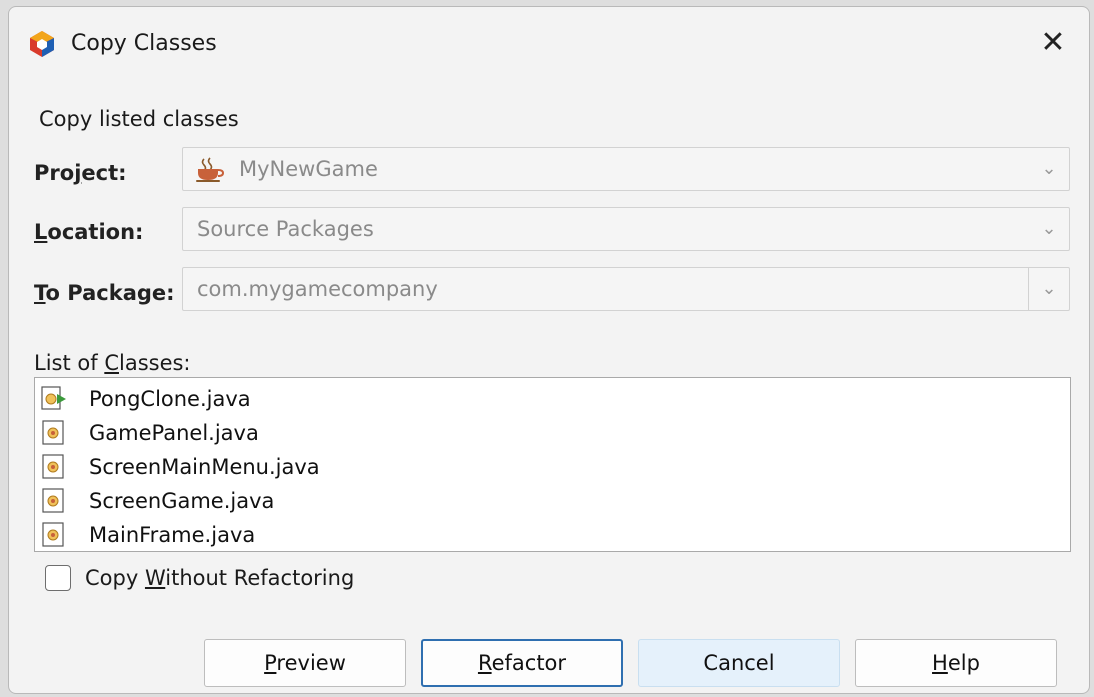 The image size is (1094, 697). I want to click on java-main-class-icon, so click(53, 398).